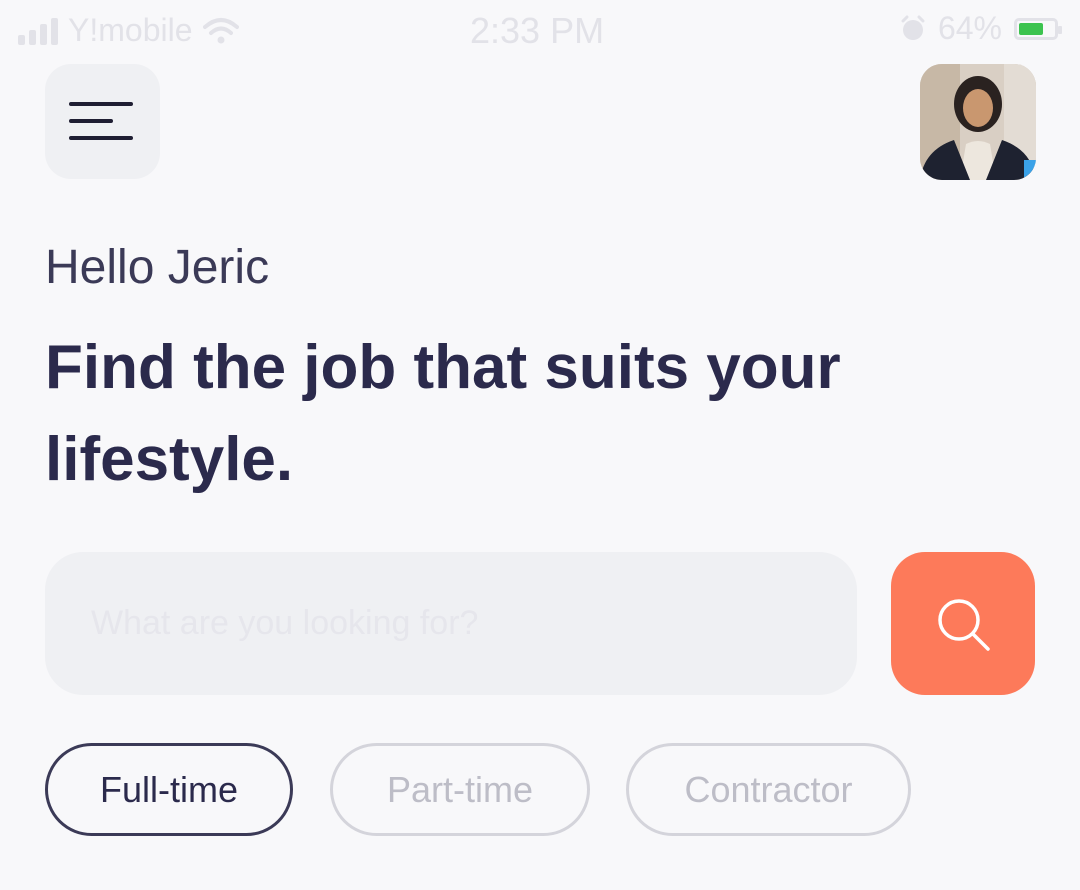  I want to click on filter-chip-part-time: Part-time, so click(460, 789).